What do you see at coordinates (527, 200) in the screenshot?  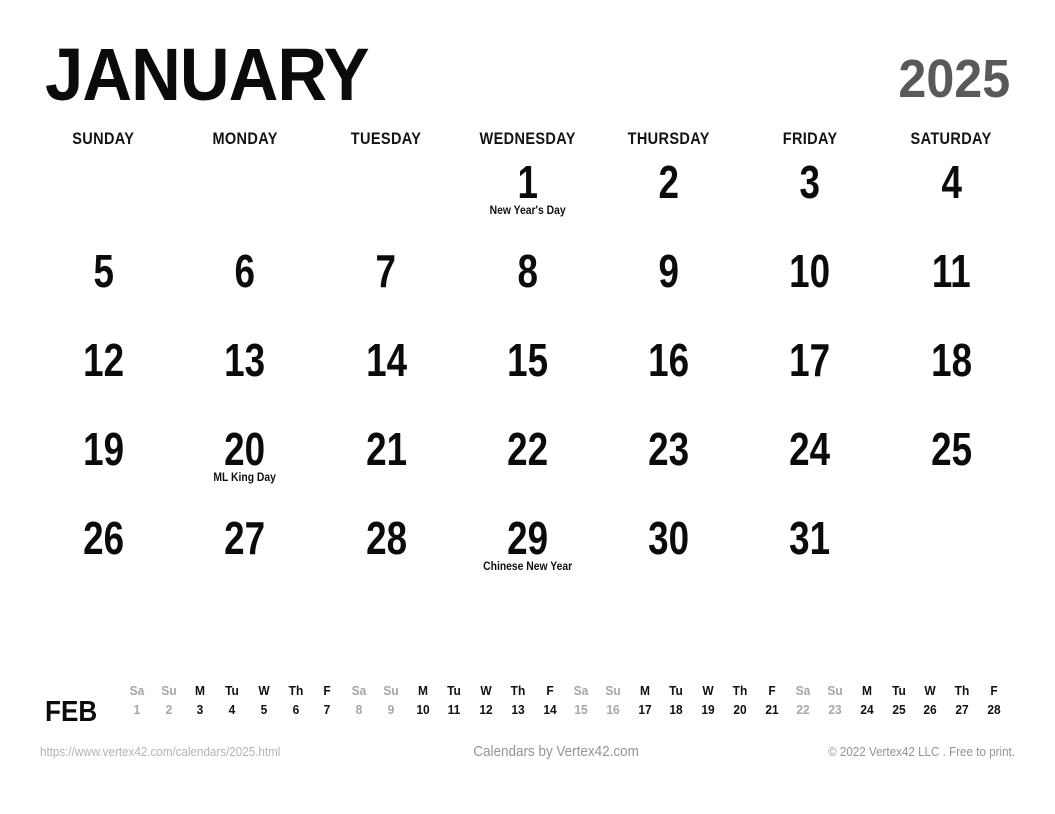 I see `day-cell: 1 New Year's Day` at bounding box center [527, 200].